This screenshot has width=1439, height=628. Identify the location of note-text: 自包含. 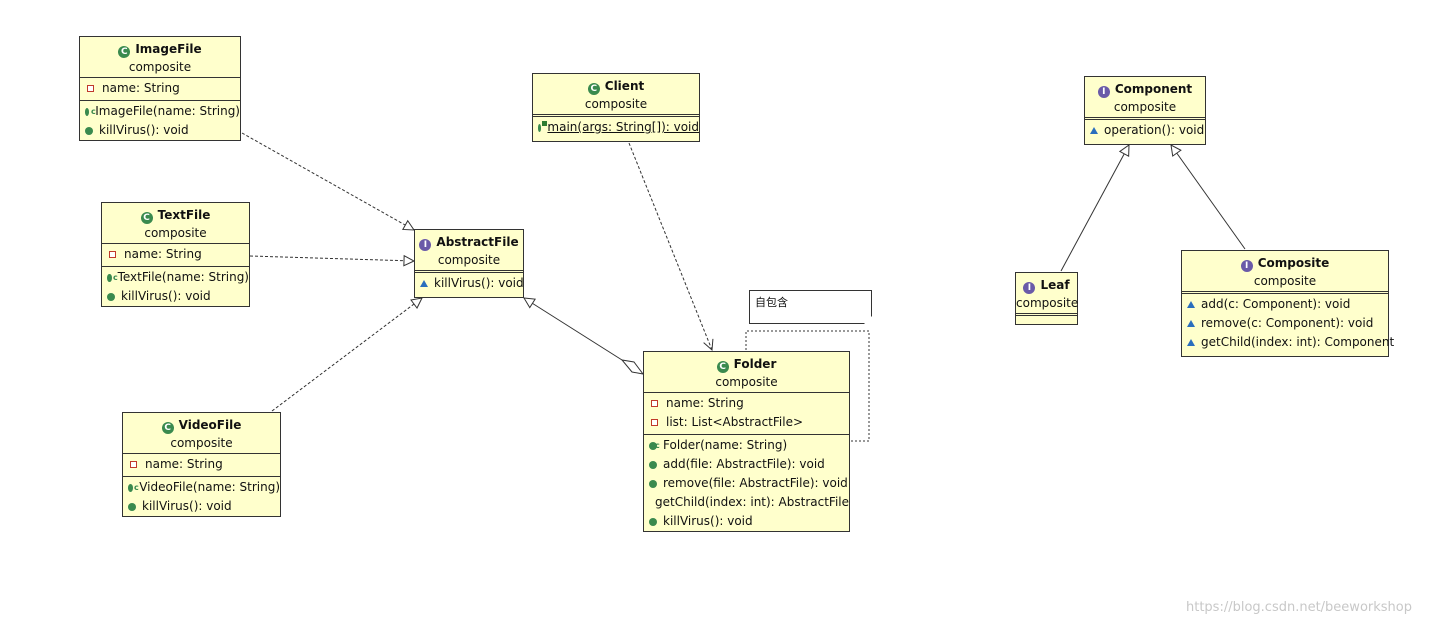
(771, 302).